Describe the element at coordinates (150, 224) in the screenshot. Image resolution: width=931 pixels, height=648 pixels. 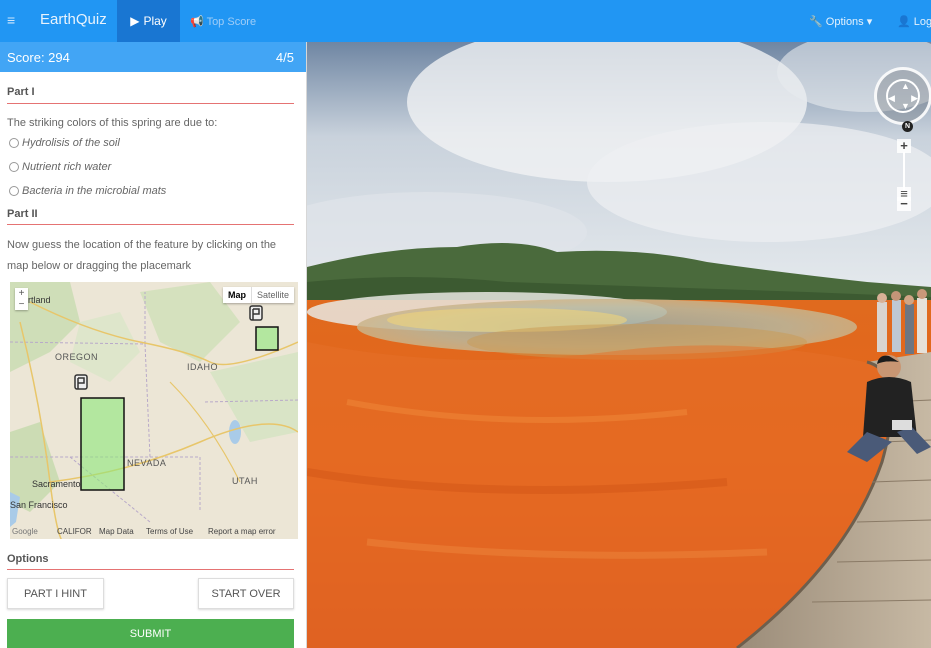
I see `part2-divider` at that location.